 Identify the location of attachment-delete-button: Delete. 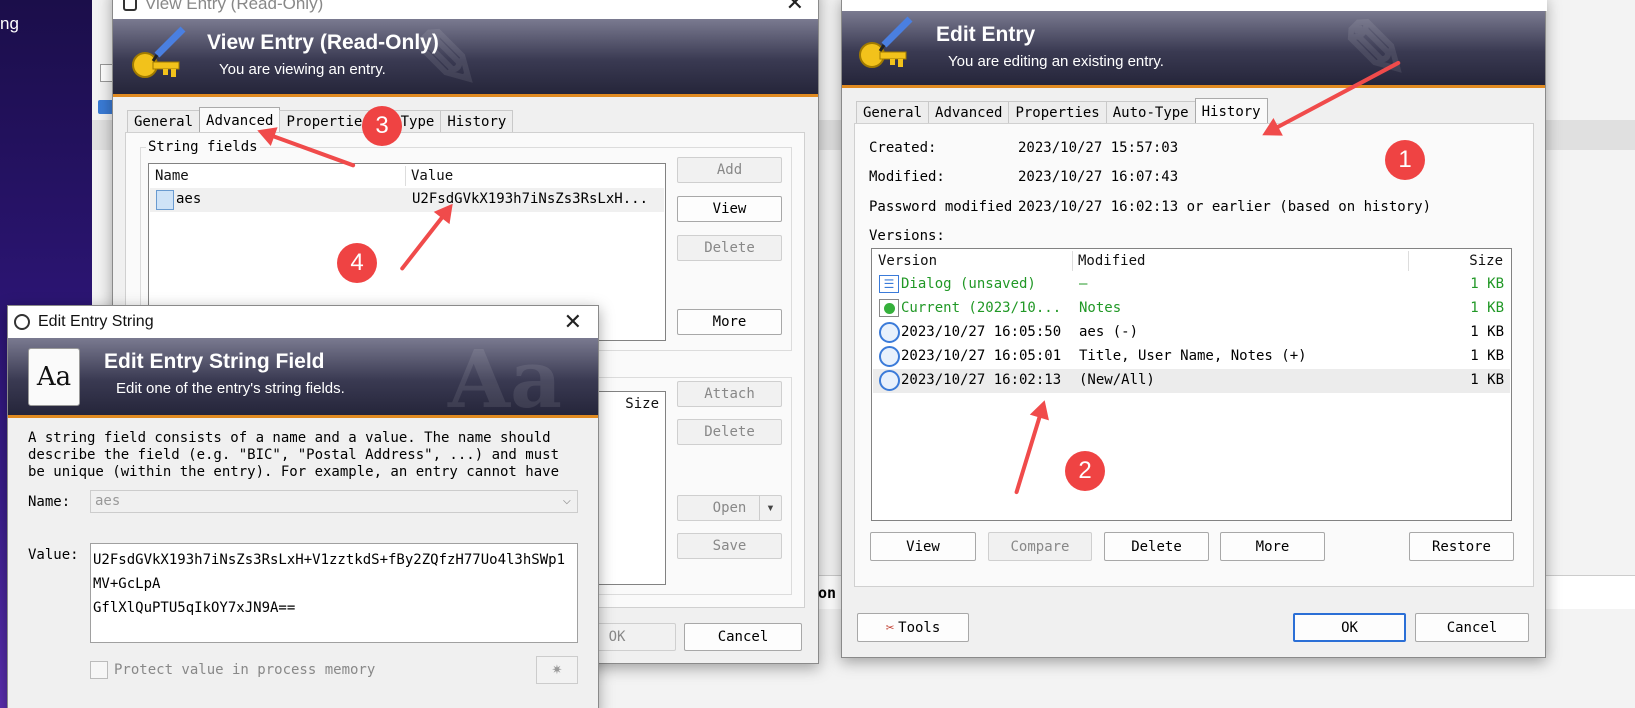
(729, 432).